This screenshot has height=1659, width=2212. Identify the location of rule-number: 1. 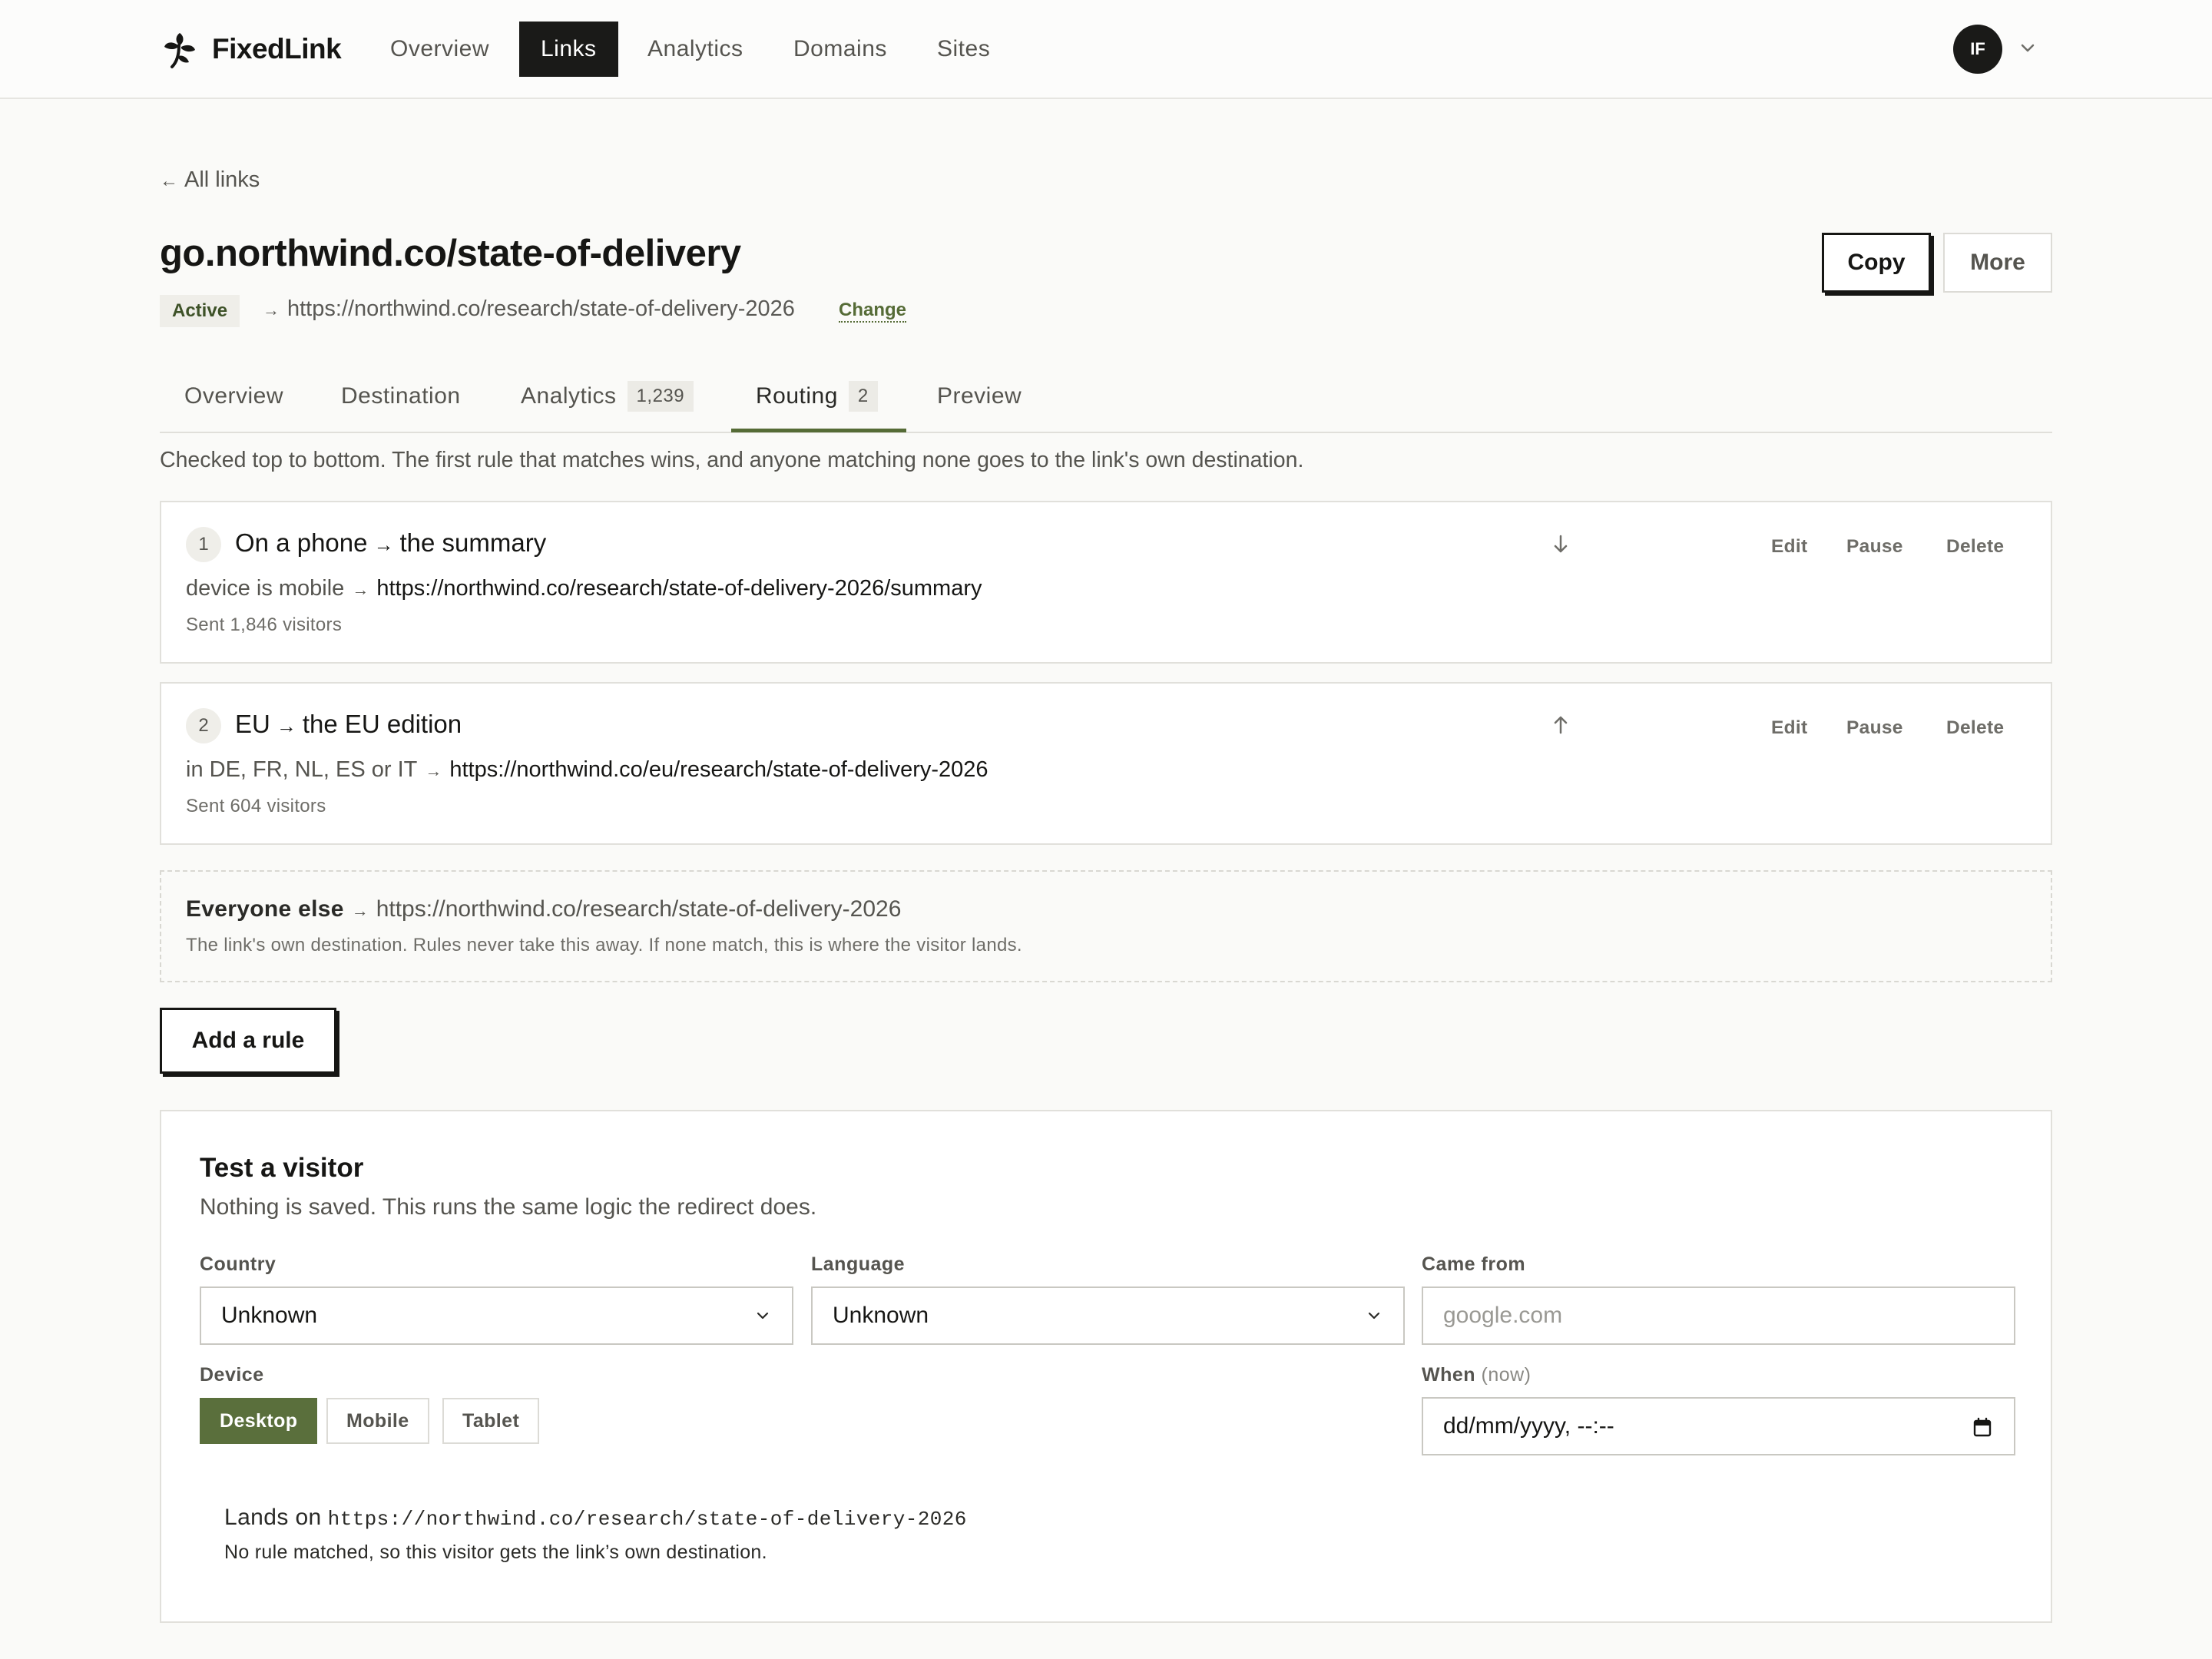
(204, 544).